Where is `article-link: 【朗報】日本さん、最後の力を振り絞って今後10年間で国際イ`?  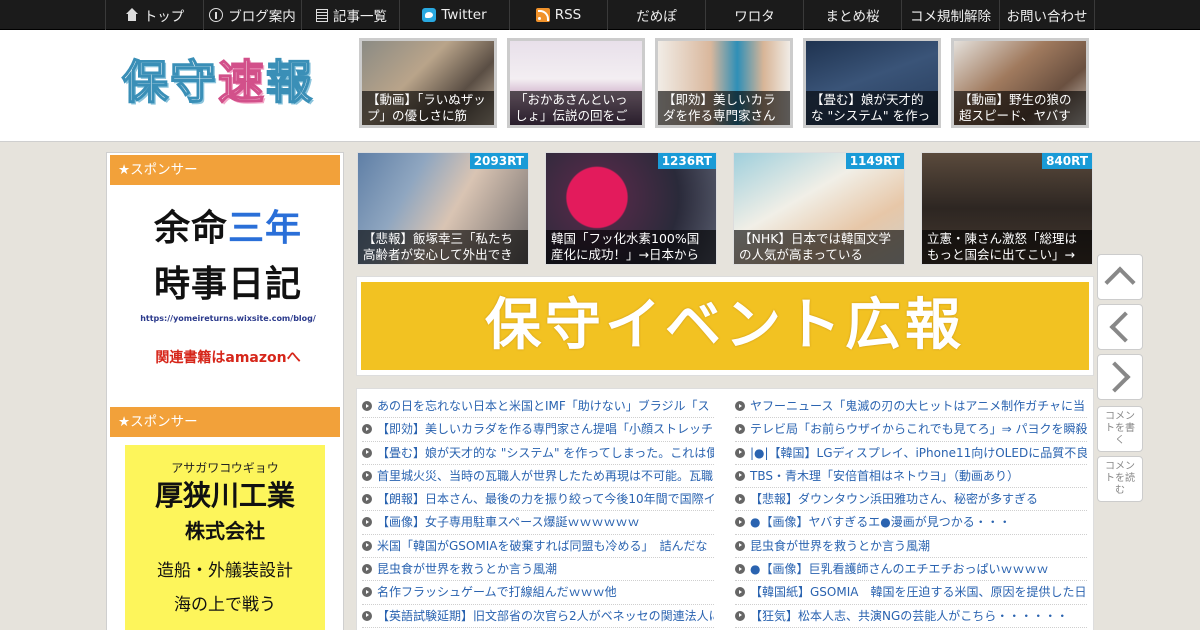
article-link: 【朗報】日本さん、最後の力を振り絞って今後10年間で国際イ is located at coordinates (538, 500).